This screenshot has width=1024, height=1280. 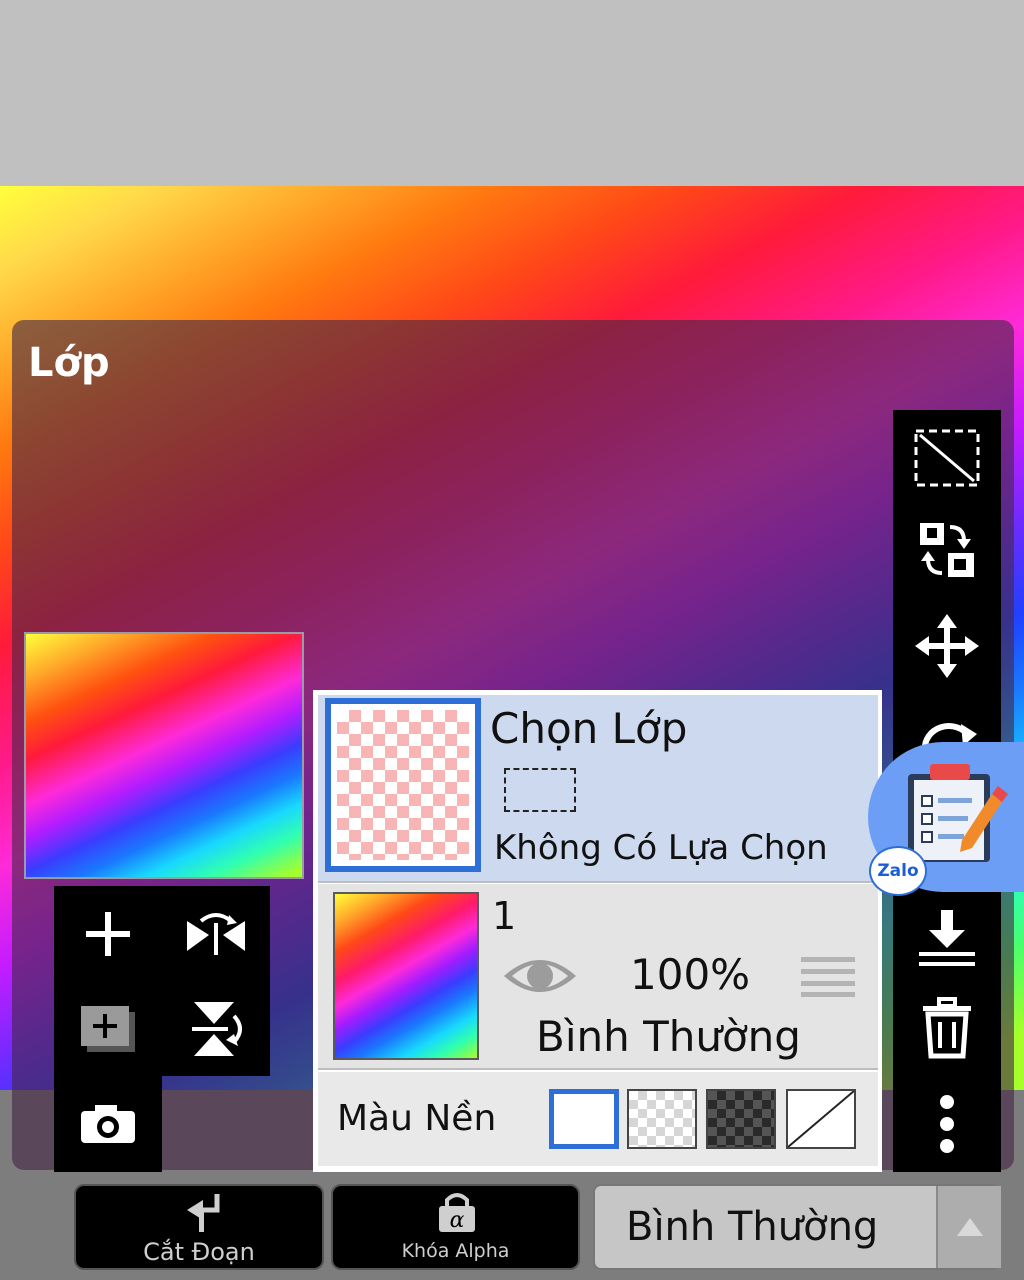 I want to click on add-layer-button, so click(x=108, y=933).